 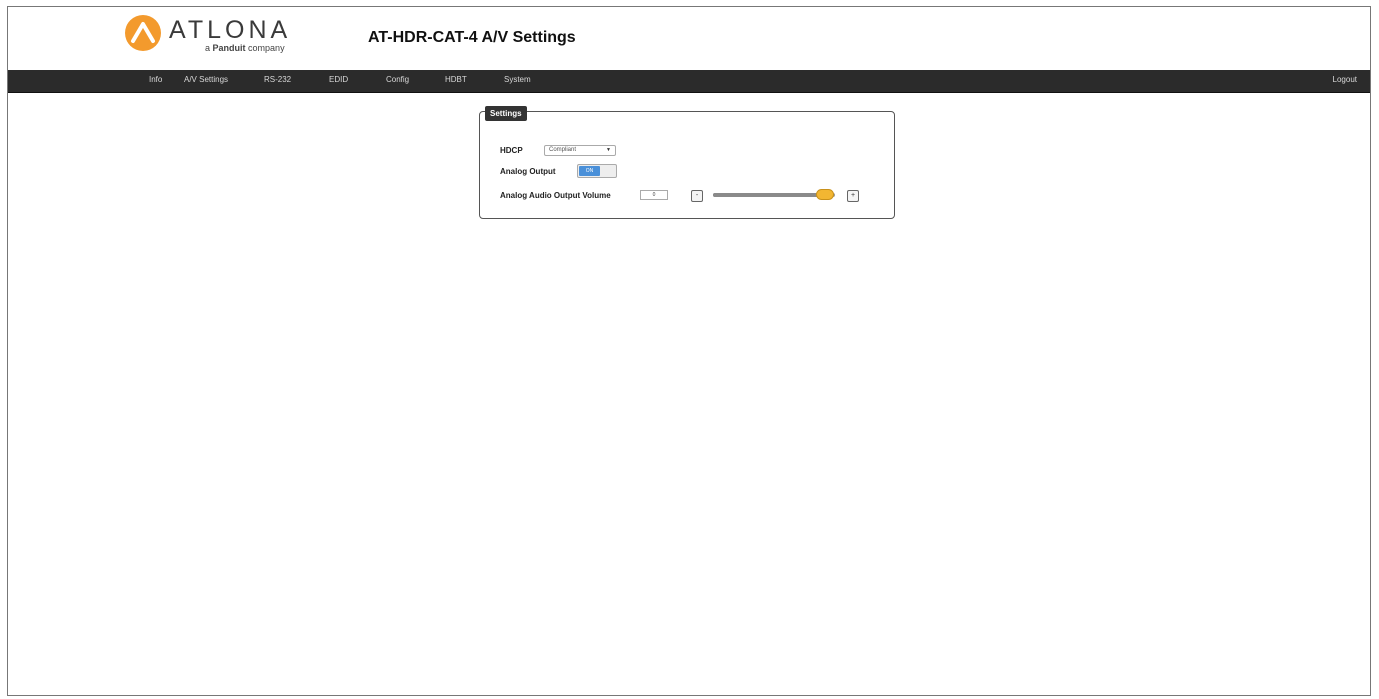 What do you see at coordinates (769, 195) in the screenshot?
I see `volume-slider-fill` at bounding box center [769, 195].